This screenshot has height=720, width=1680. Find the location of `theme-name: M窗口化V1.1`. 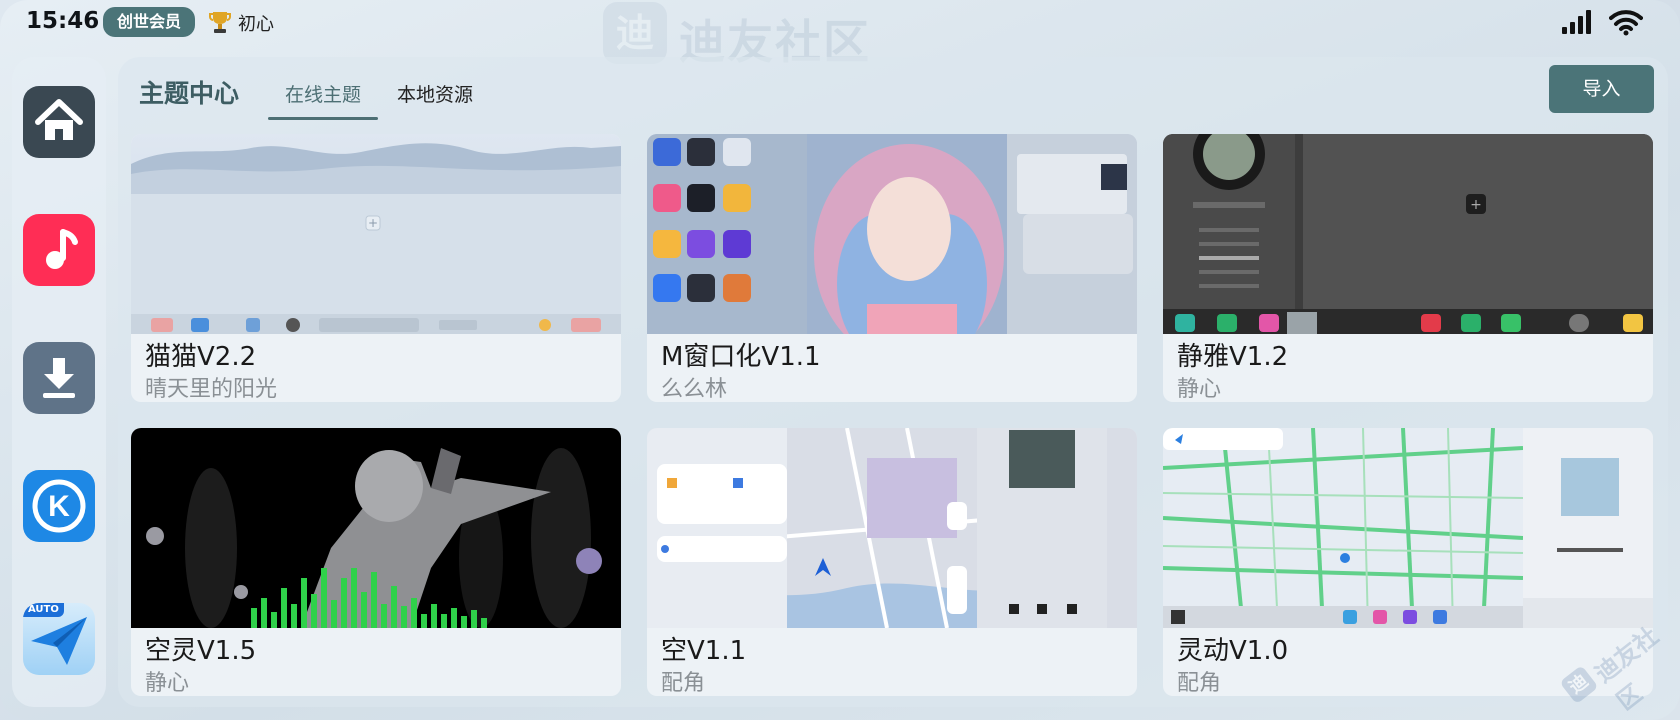

theme-name: M窗口化V1.1 is located at coordinates (741, 357).